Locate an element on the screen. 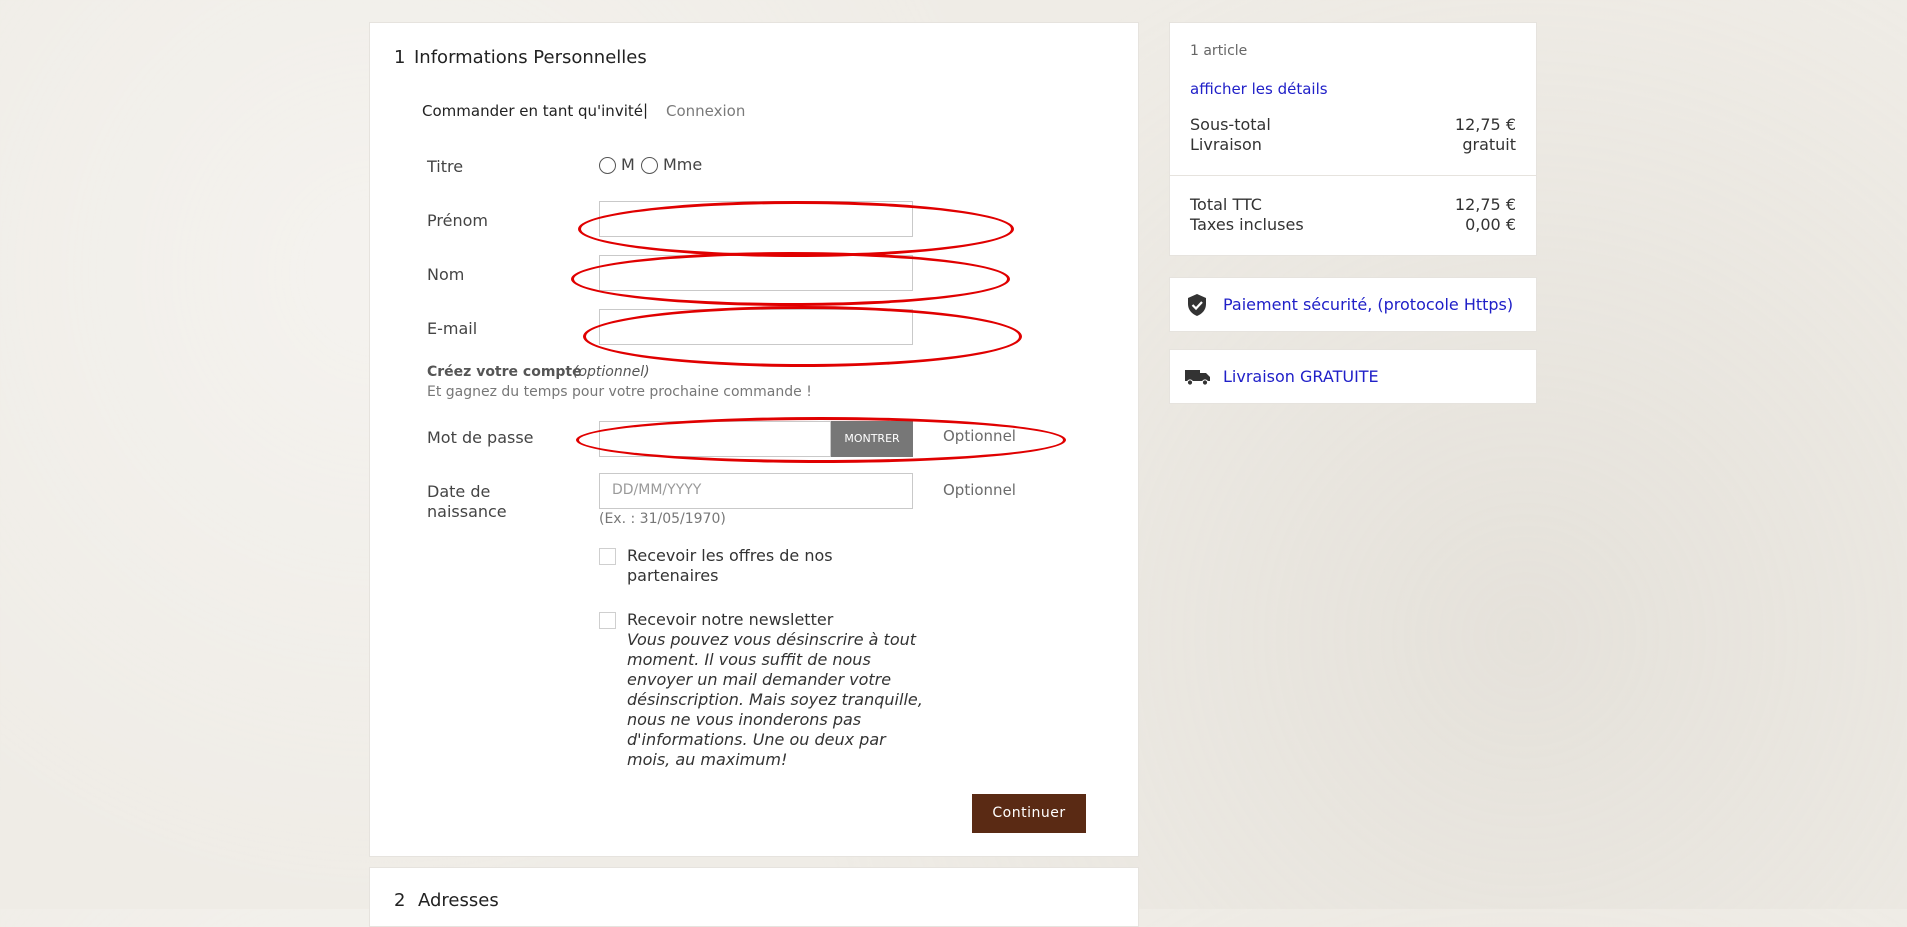 The width and height of the screenshot is (1907, 927). shield-check-icon is located at coordinates (1197, 307).